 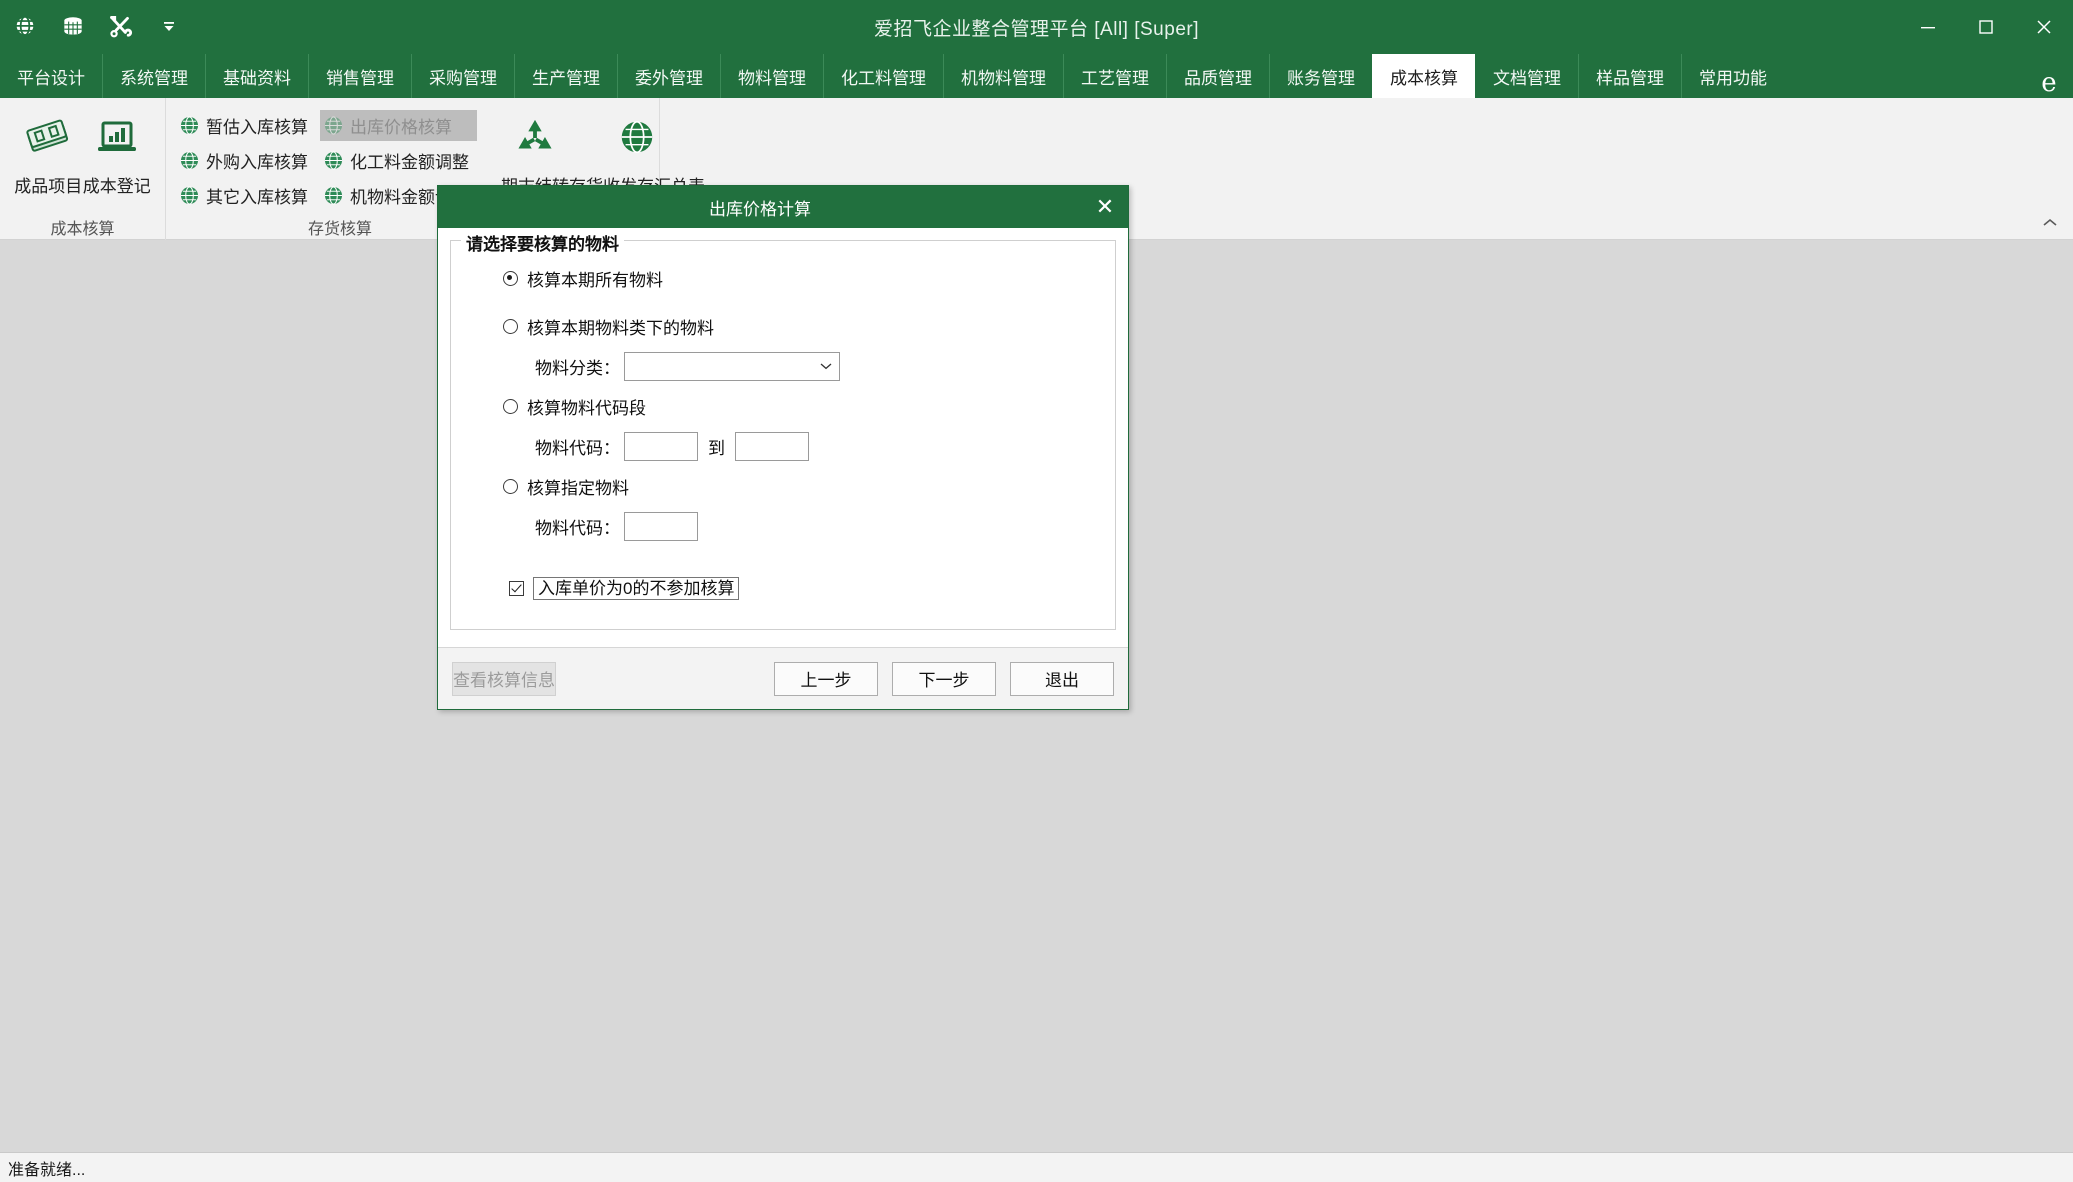 I want to click on material-category-combo, so click(x=732, y=366).